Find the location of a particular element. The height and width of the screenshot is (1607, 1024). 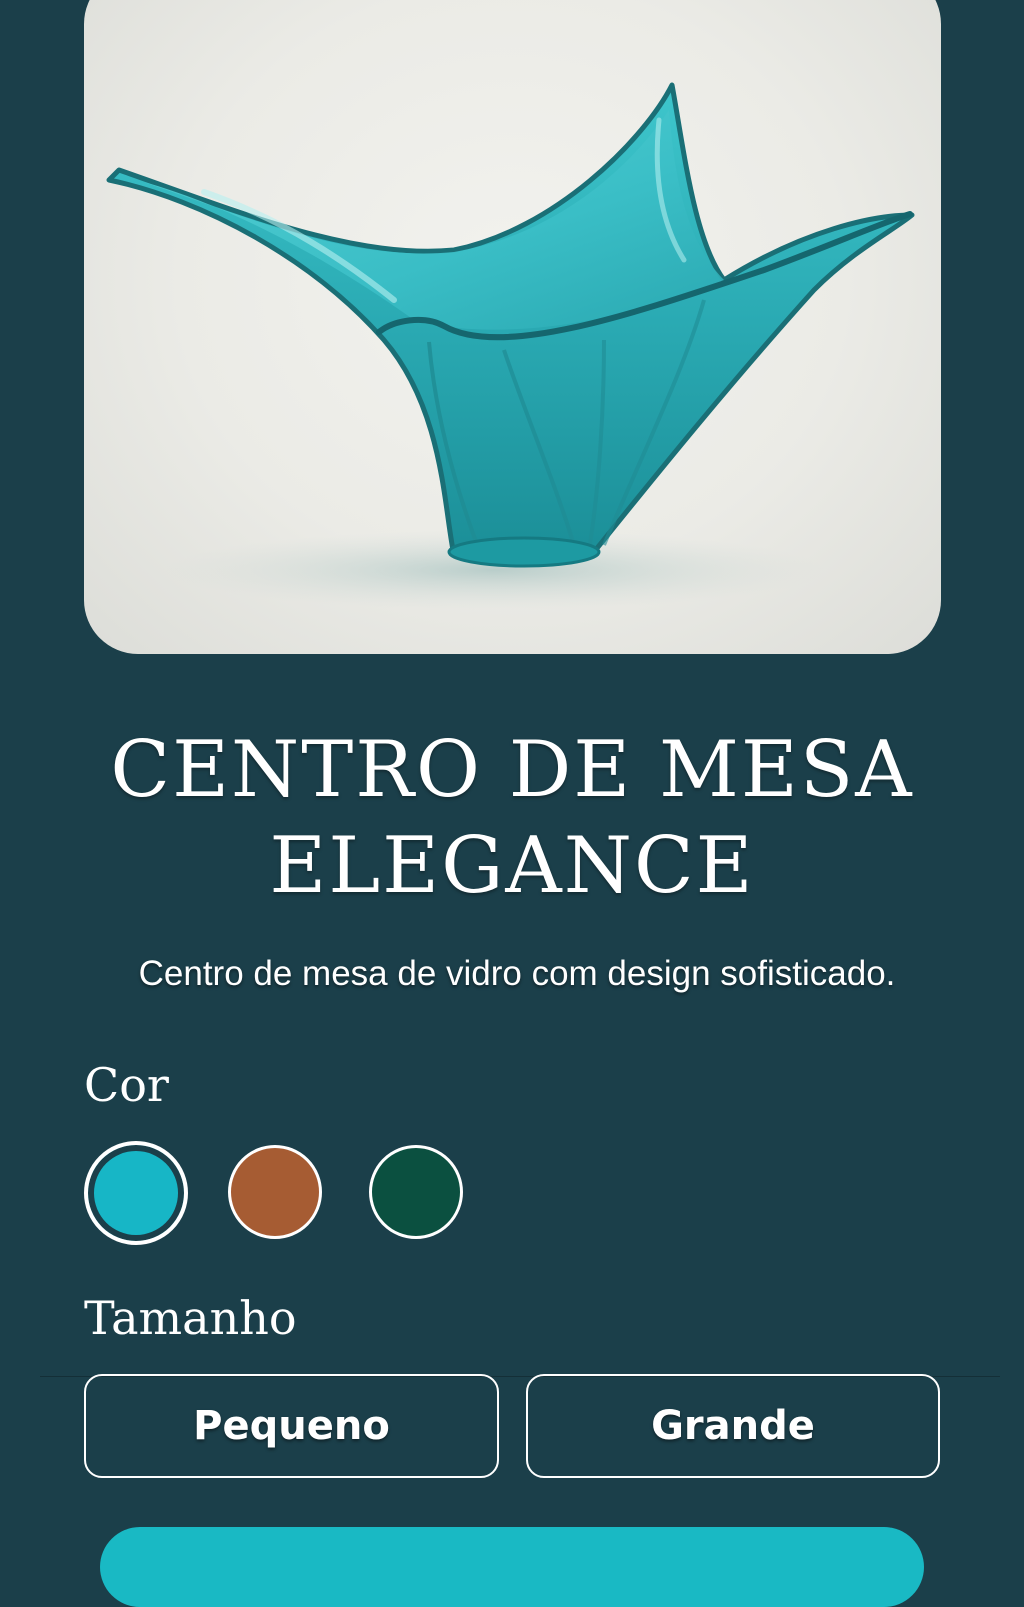

size-label: Tamanho is located at coordinates (190, 1318).